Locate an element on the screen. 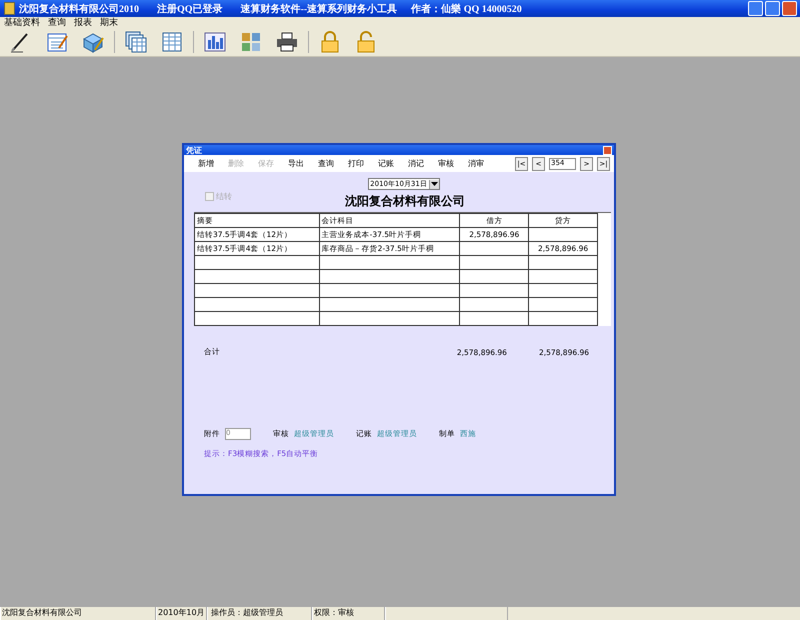 This screenshot has width=800, height=620. window-title: 沈阳复合材料有限公司2010 is located at coordinates (79, 9).